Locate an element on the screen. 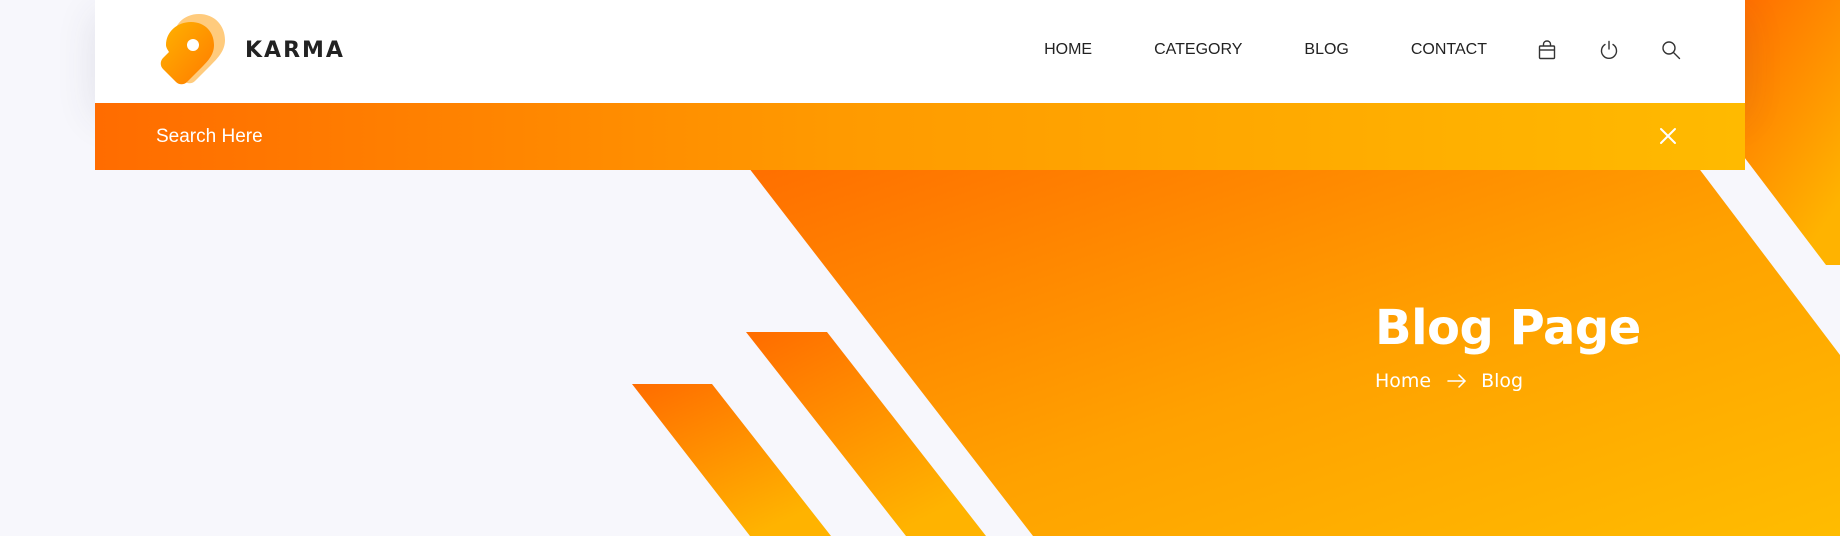 This screenshot has height=536, width=1840. power-icon is located at coordinates (1609, 50).